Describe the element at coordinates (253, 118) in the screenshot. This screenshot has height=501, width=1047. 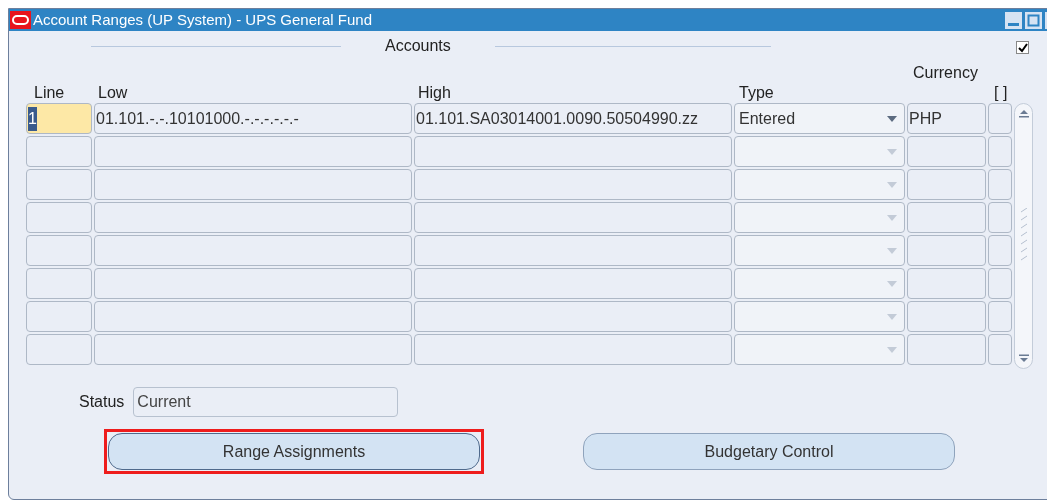
I see `table-cell: 01.101.-.-.10101000.-.-.-.-.-.-` at that location.